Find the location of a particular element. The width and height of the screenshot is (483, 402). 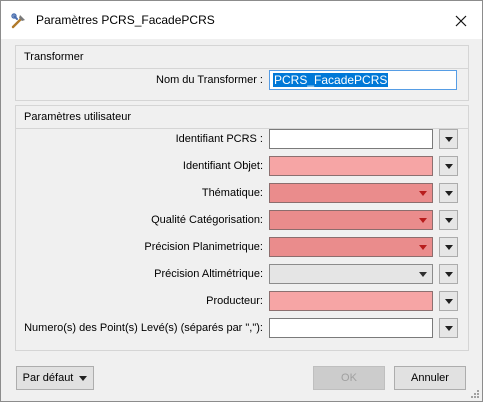

window-title: Paramètres PCRS_FacadePCRS is located at coordinates (125, 20).